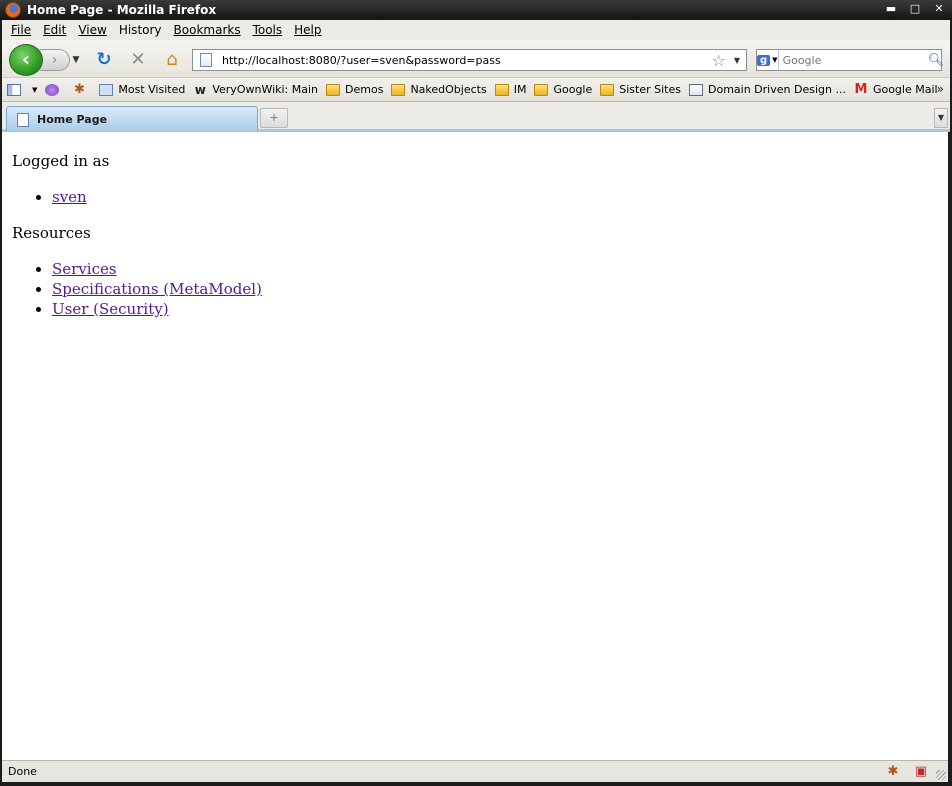 The width and height of the screenshot is (952, 786). What do you see at coordinates (696, 89) in the screenshot?
I see `document-icon` at bounding box center [696, 89].